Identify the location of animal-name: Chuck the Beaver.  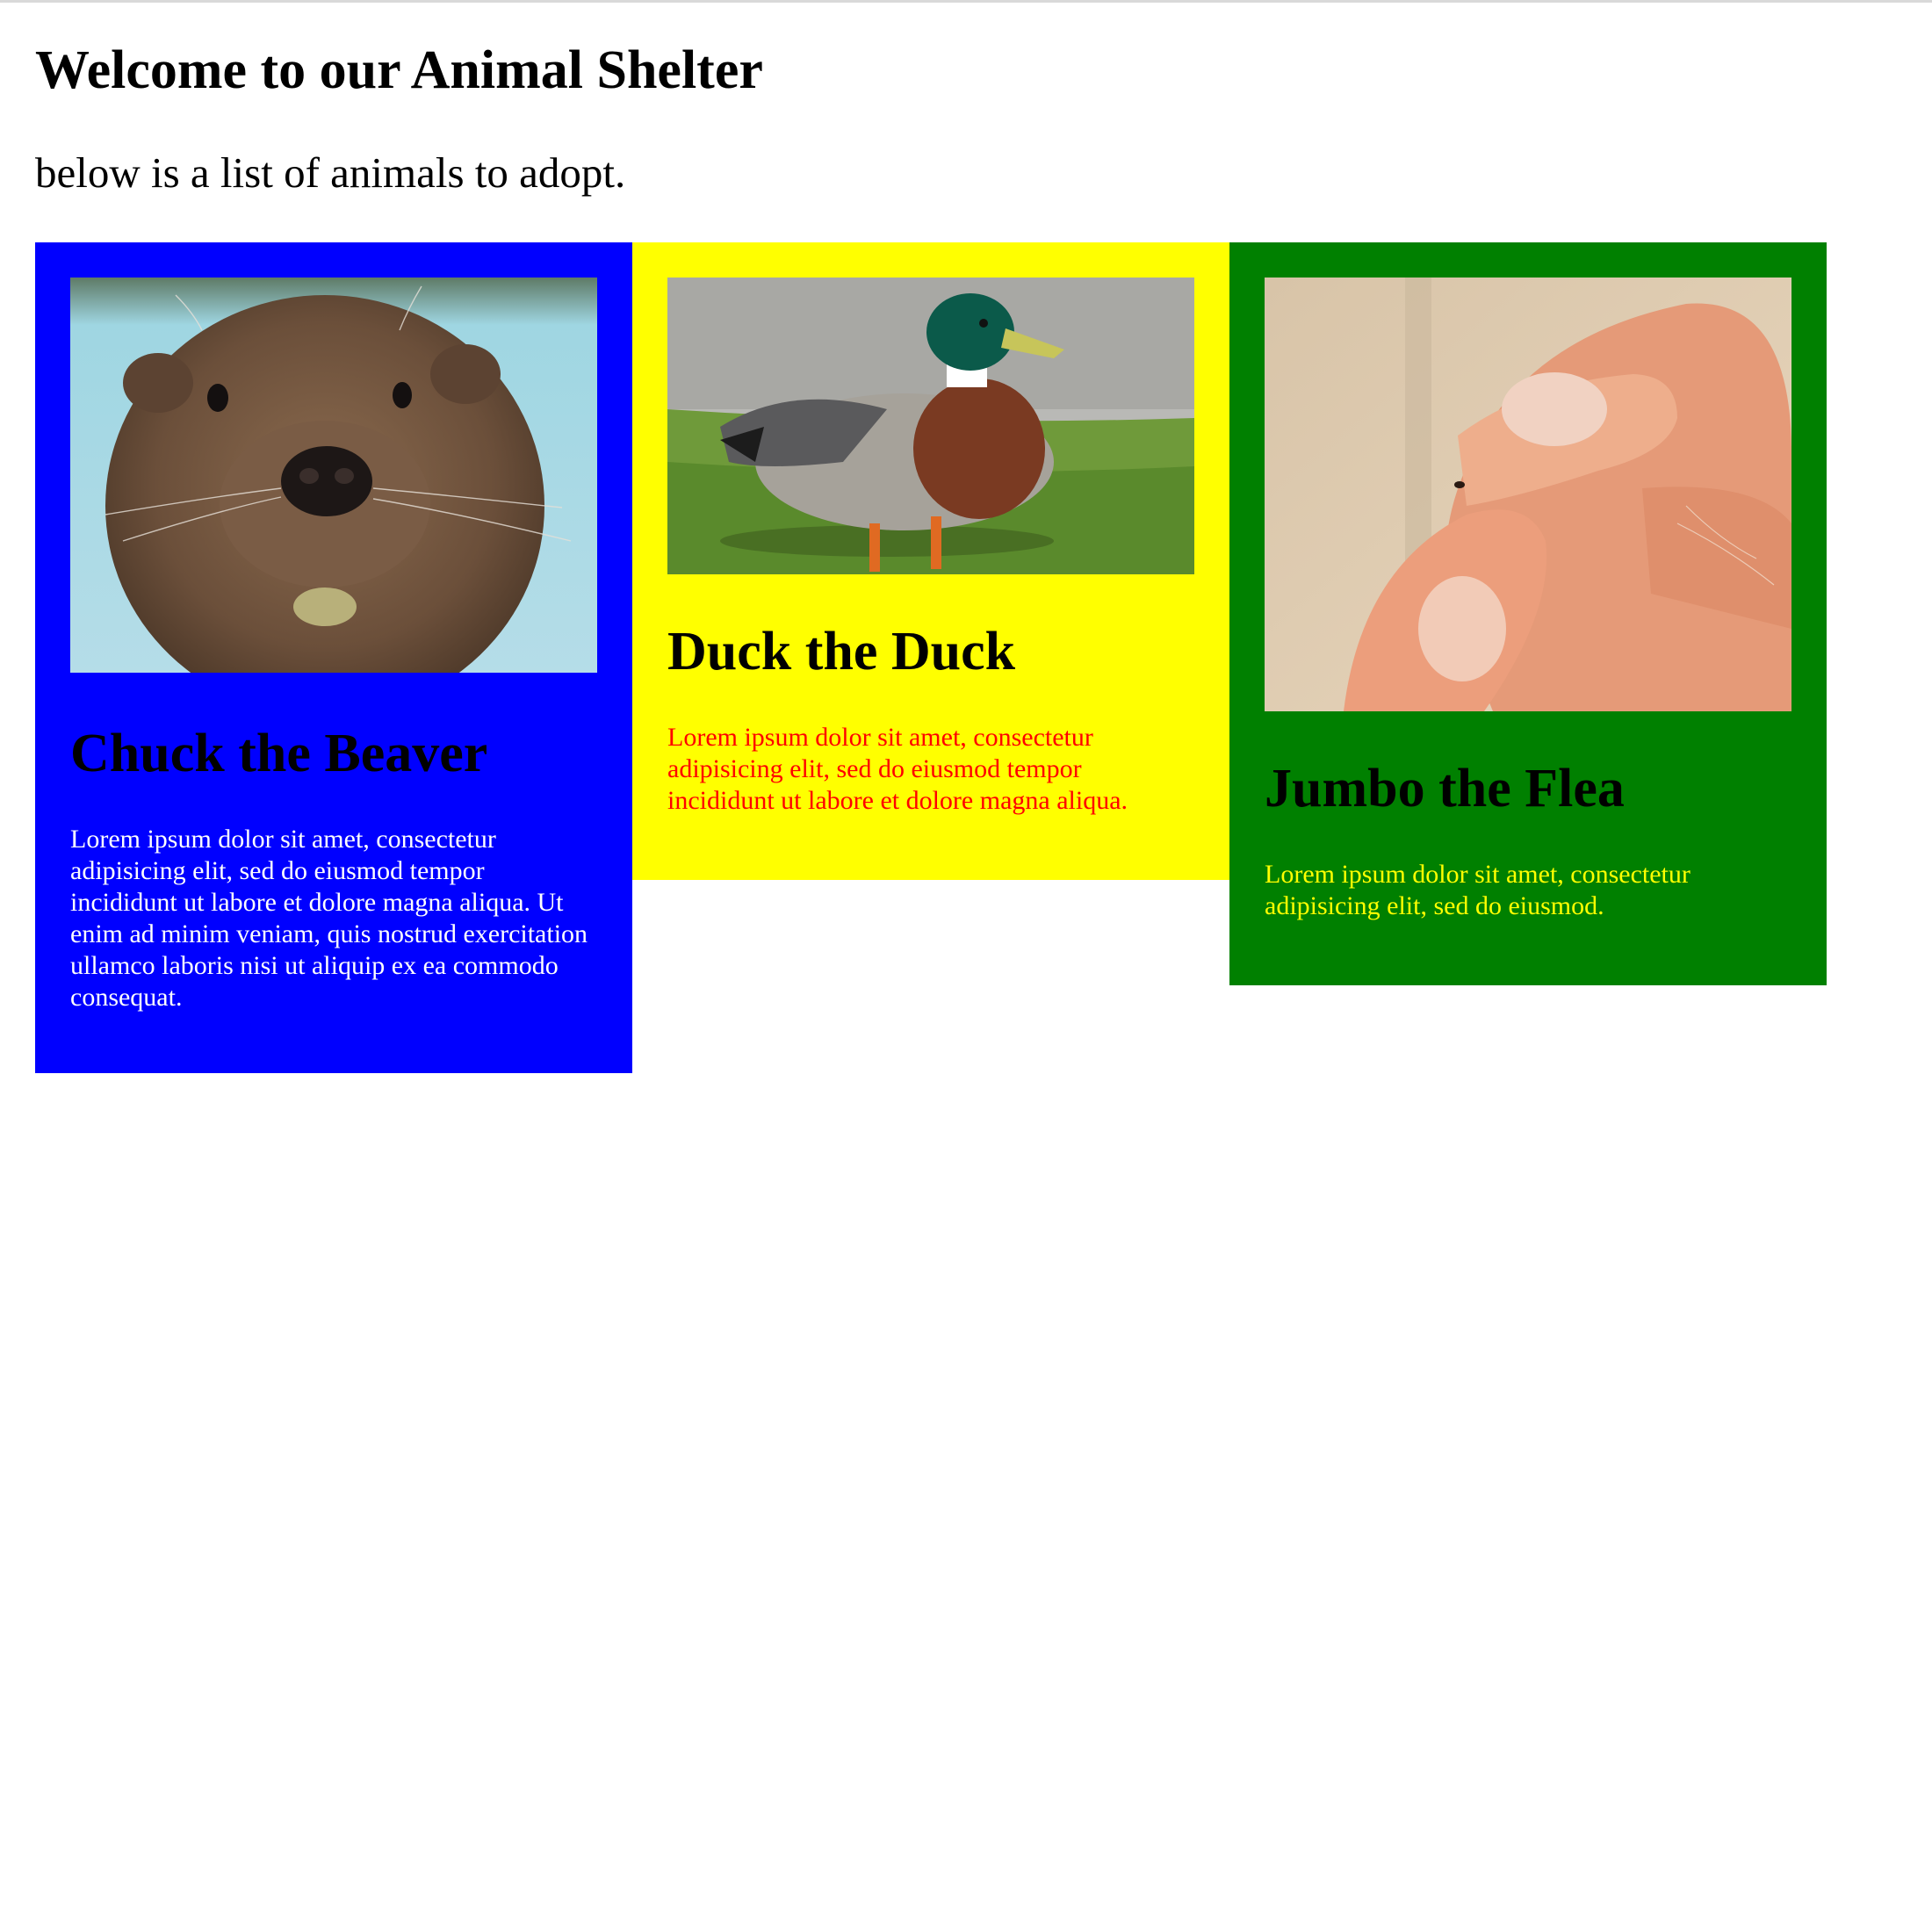
(279, 753).